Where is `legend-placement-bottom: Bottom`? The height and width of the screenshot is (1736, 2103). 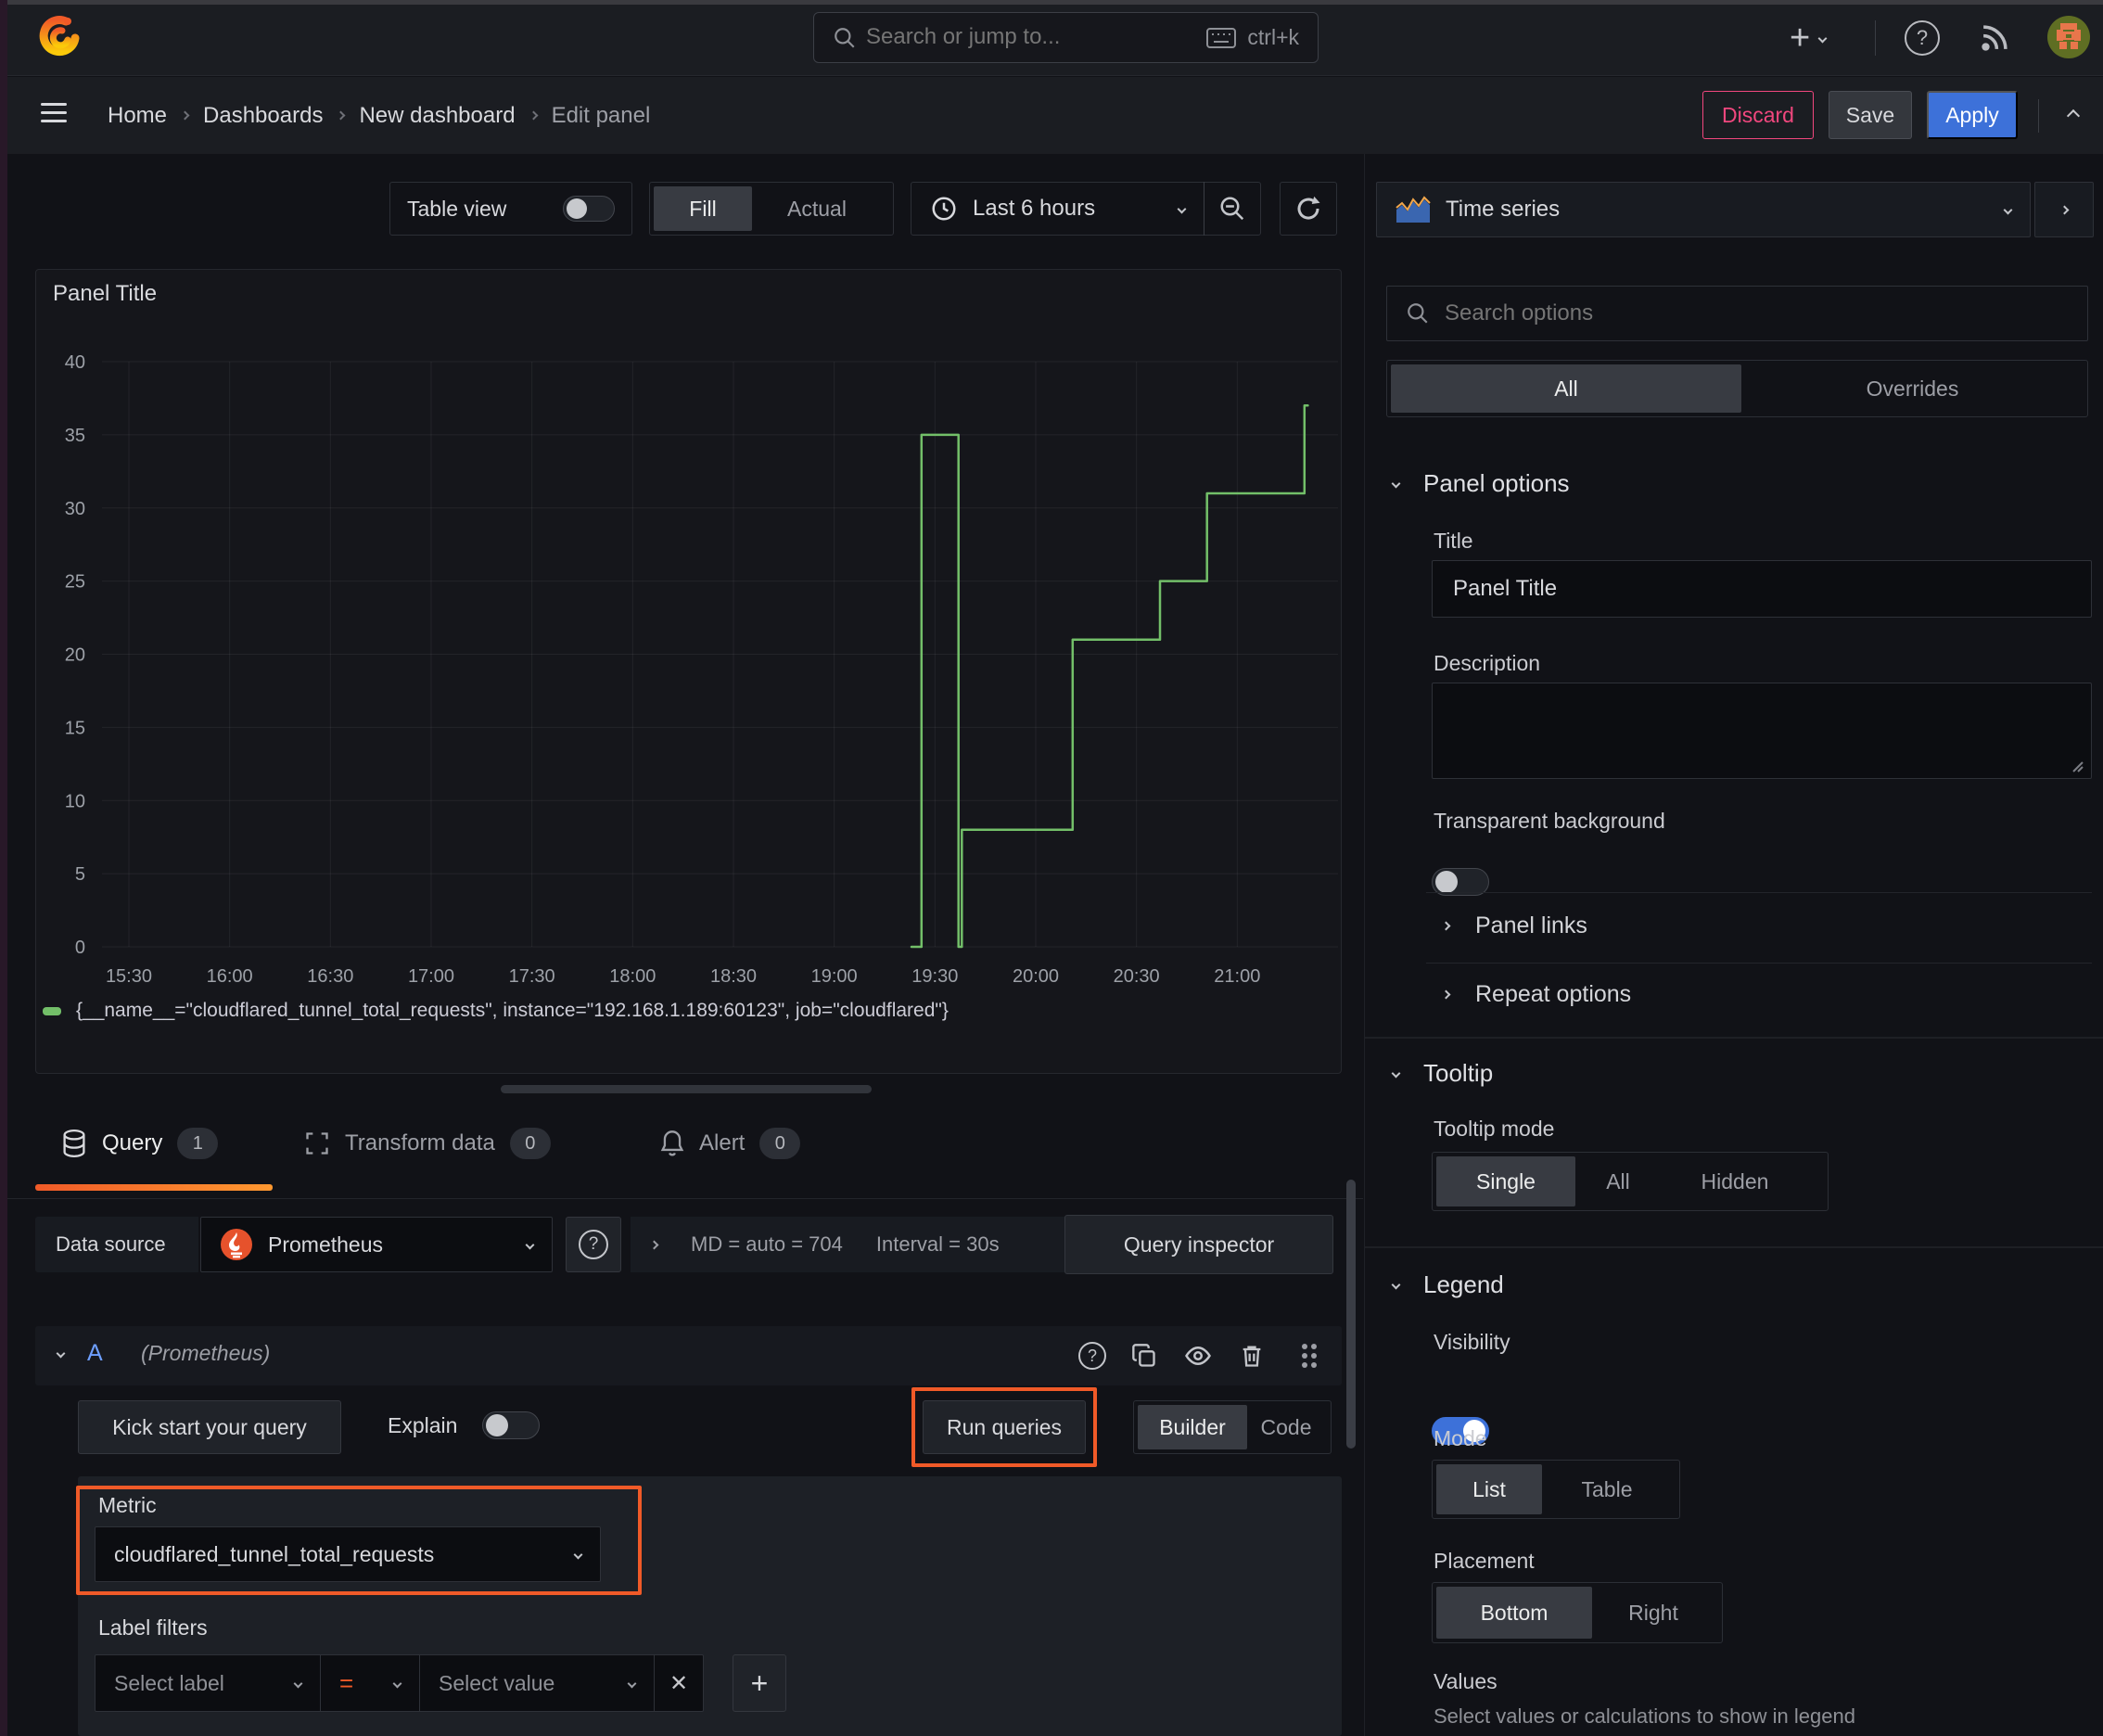 legend-placement-bottom: Bottom is located at coordinates (1514, 1613).